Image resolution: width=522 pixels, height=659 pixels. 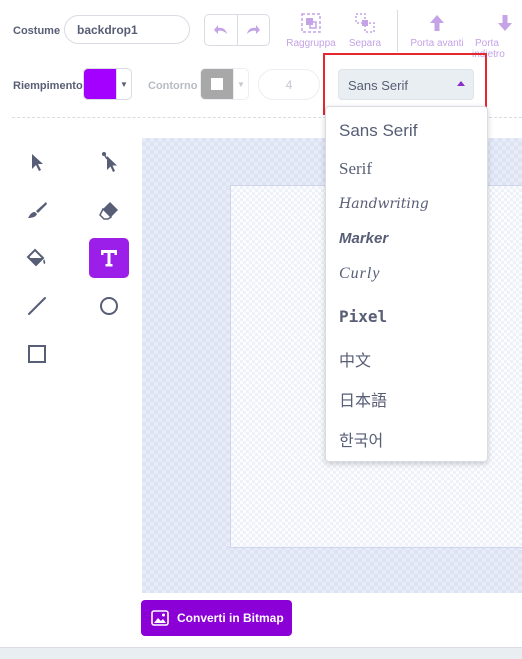 What do you see at coordinates (384, 204) in the screenshot?
I see `font-option-handwriting: Handwriting` at bounding box center [384, 204].